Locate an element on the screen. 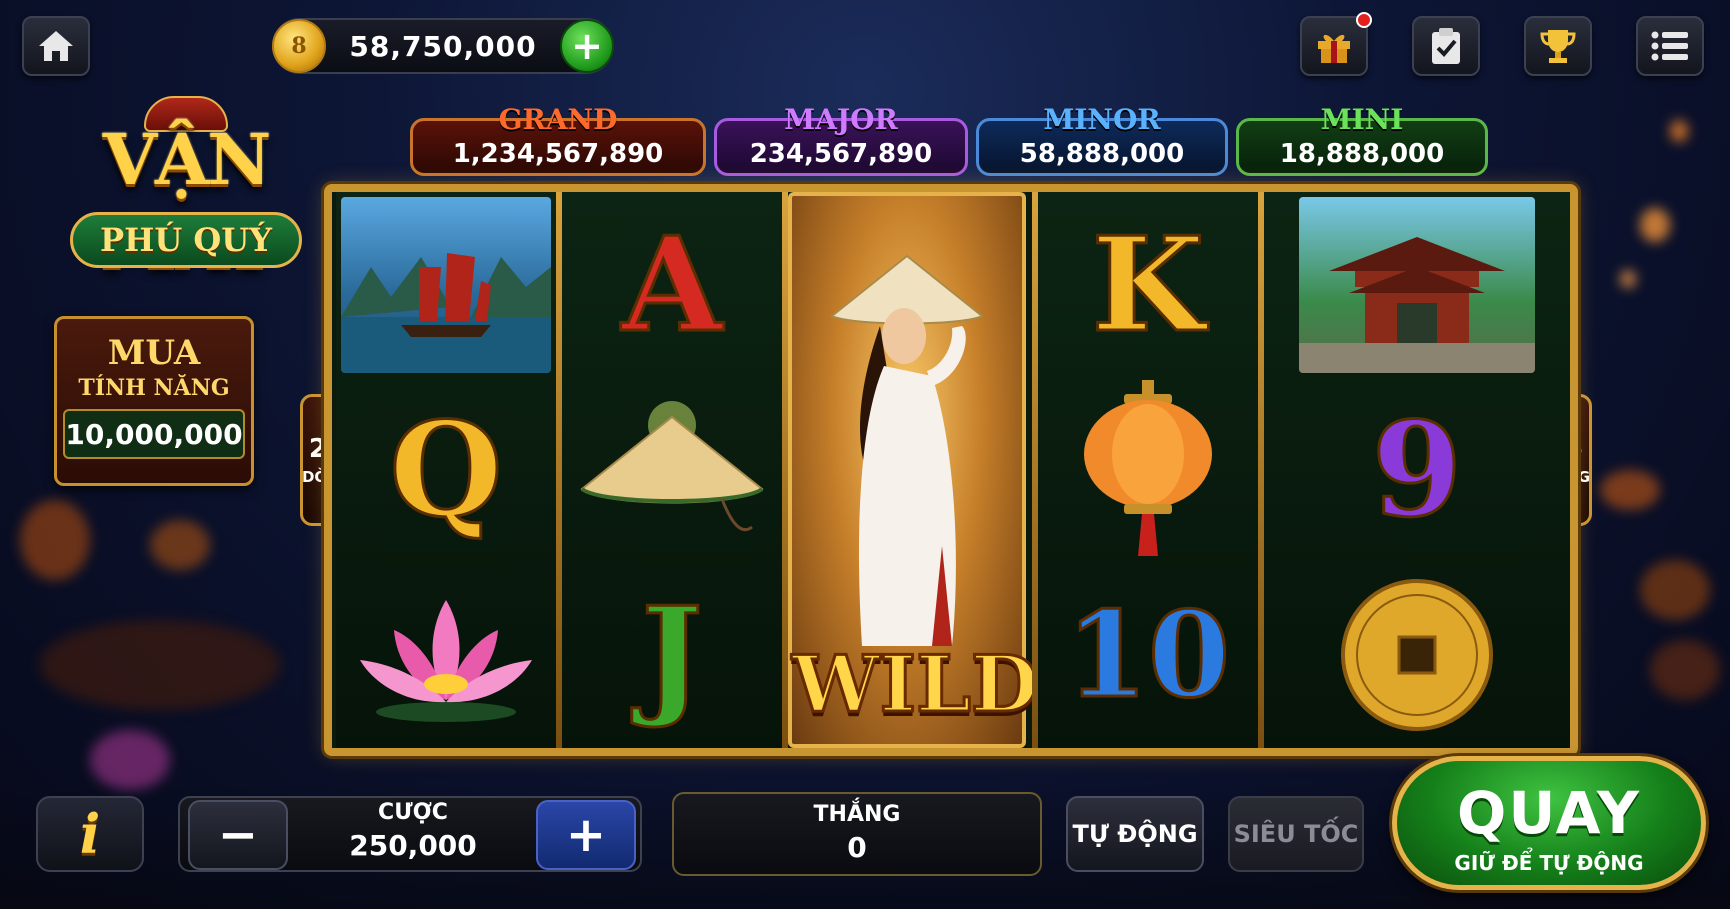 This screenshot has width=1730, height=909. buy-feature-title: MUA is located at coordinates (154, 353).